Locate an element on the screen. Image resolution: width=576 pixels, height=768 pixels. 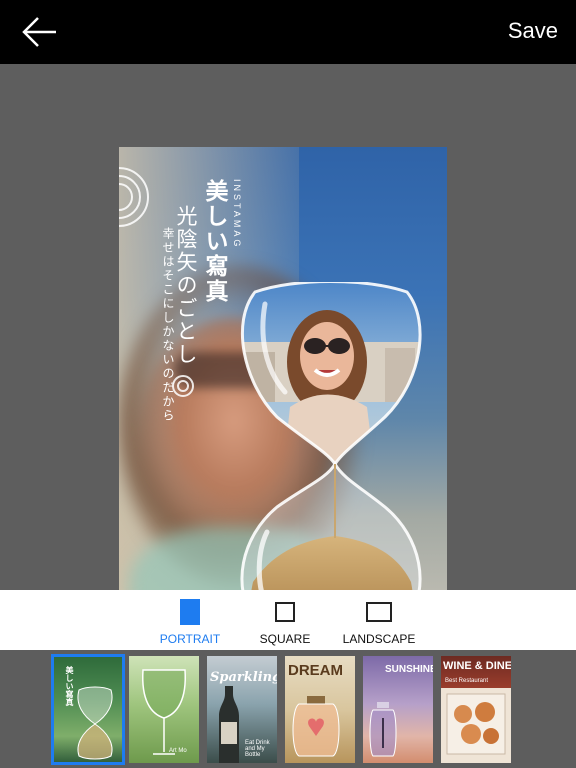
poster-caption: 幸せはそこにしかないのだから is located at coordinates (168, 325).